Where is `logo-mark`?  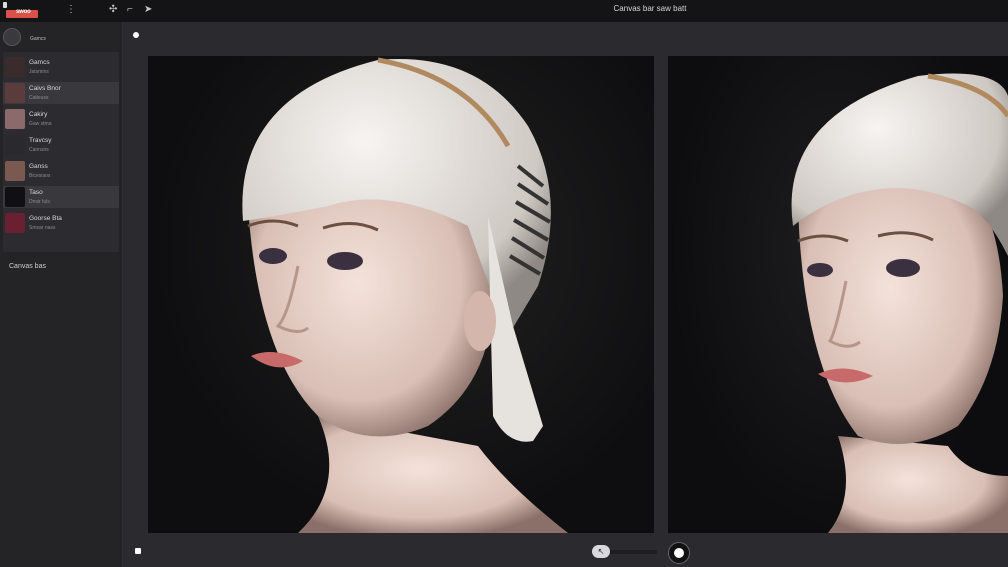 logo-mark is located at coordinates (5, 5).